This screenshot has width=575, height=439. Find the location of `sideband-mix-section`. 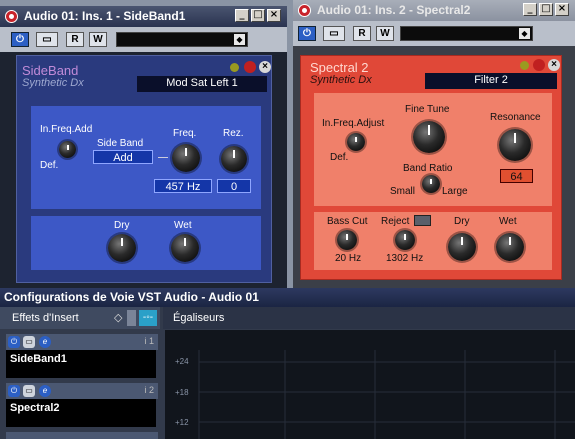

sideband-mix-section is located at coordinates (146, 243).